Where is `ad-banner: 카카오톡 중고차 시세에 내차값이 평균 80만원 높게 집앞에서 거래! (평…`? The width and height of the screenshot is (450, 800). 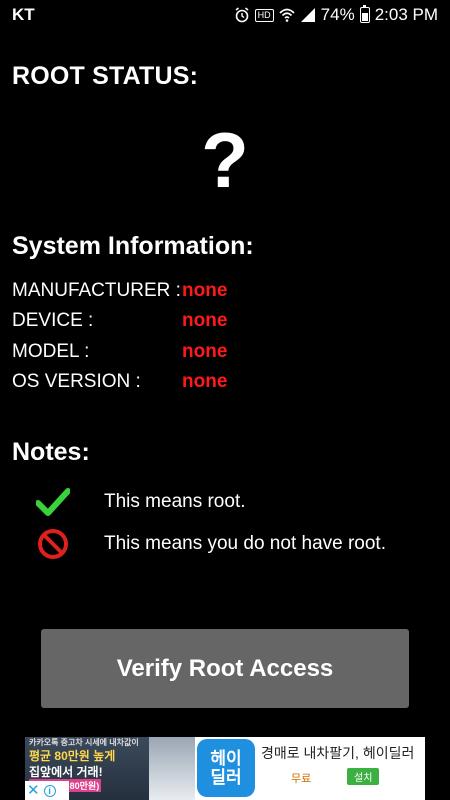
ad-banner: 카카오톡 중고차 시세에 내차값이 평균 80만원 높게 집앞에서 거래! (평… is located at coordinates (225, 768).